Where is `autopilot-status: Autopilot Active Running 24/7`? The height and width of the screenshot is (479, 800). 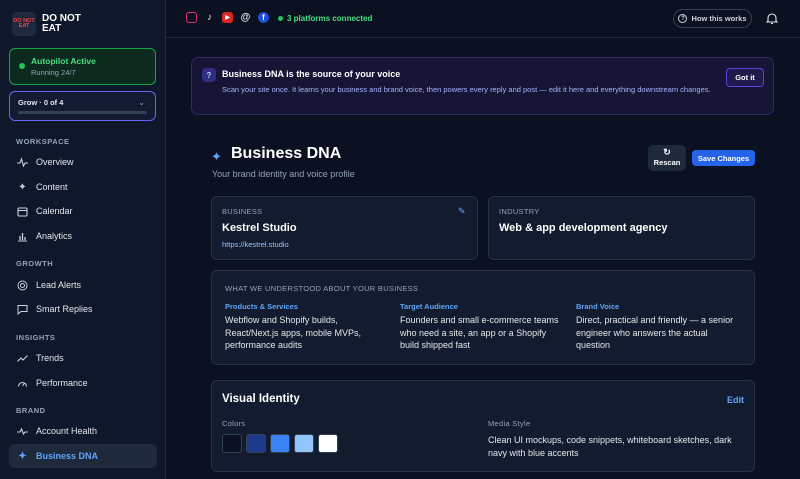 autopilot-status: Autopilot Active Running 24/7 is located at coordinates (82, 66).